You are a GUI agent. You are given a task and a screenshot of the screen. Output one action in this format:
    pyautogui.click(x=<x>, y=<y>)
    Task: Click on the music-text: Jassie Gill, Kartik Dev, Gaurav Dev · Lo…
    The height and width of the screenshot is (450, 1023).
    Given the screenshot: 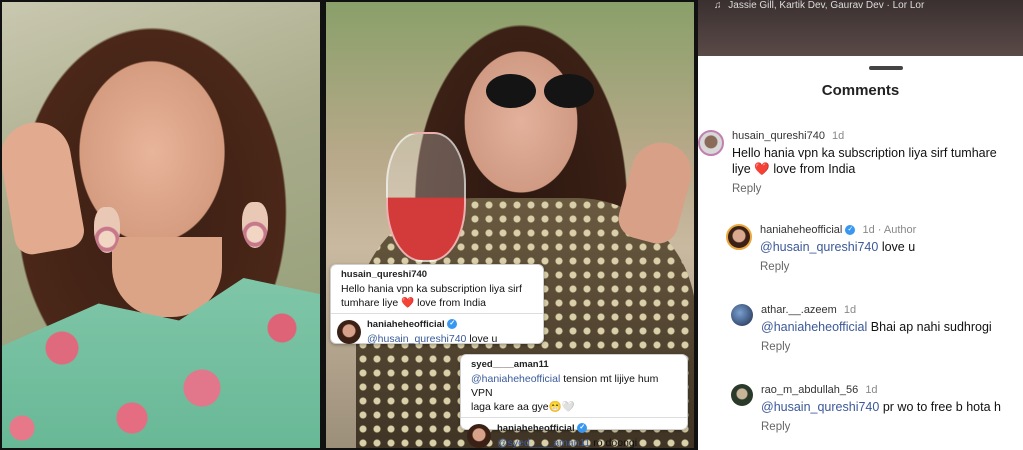 What is the action you would take?
    pyautogui.click(x=826, y=5)
    